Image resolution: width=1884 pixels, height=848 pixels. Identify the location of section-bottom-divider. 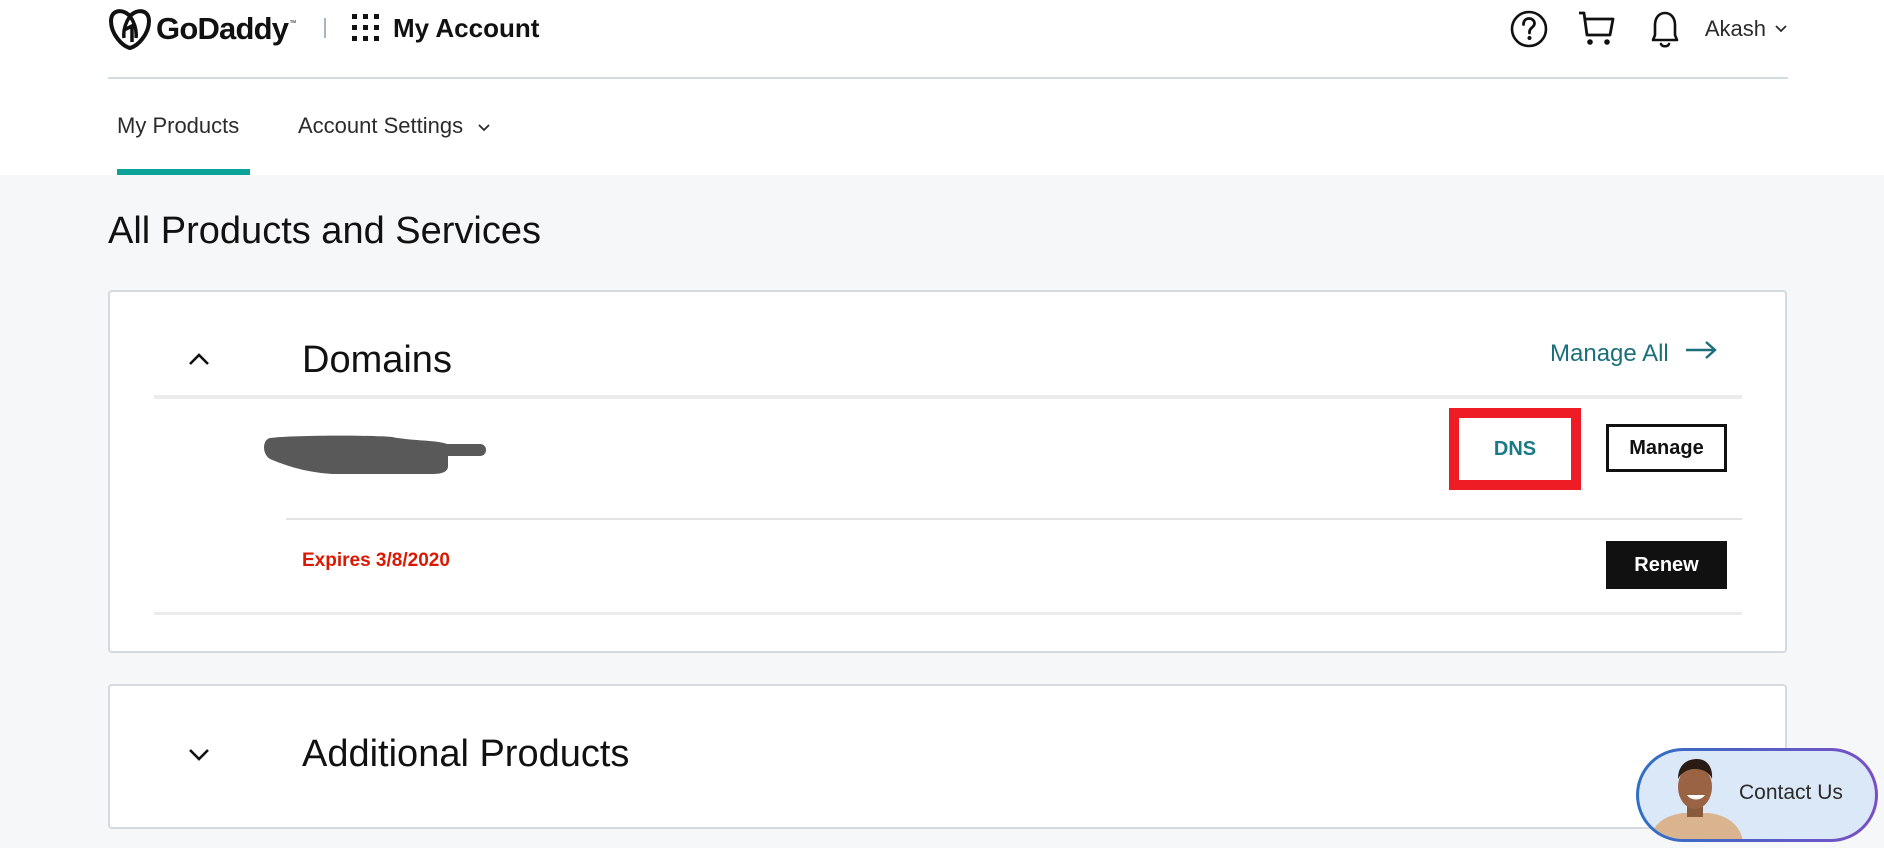
(948, 613).